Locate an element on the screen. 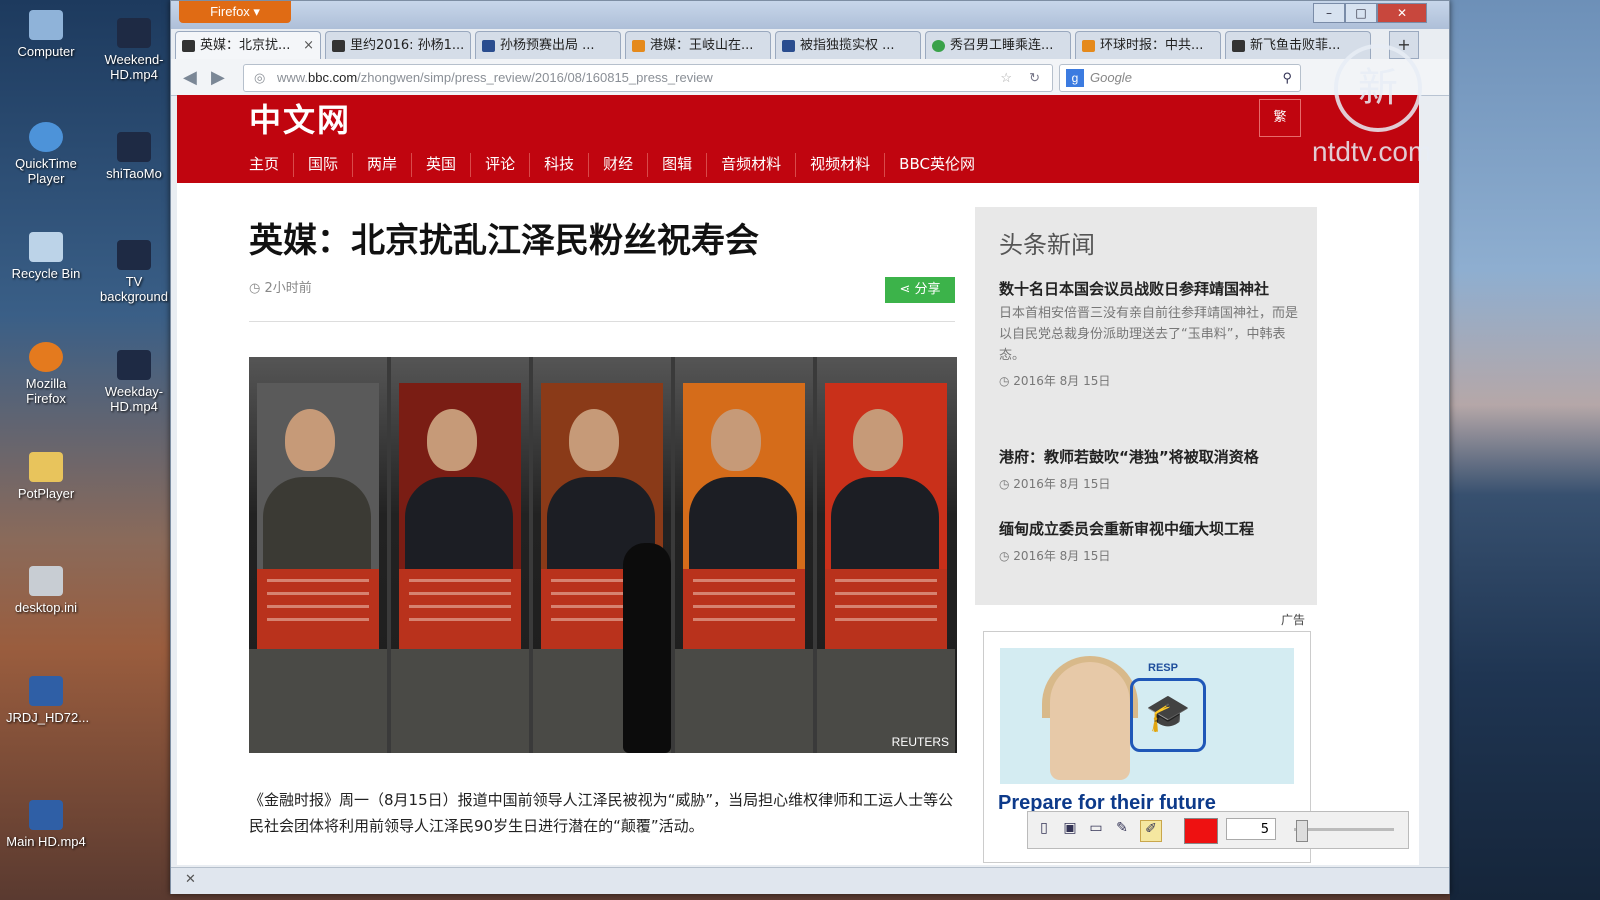 The height and width of the screenshot is (900, 1600). site-menu: 主页 国际 两岸 英国 评论 科技 财经 图辑 音频材料 视频材料 BBC英伦网 is located at coordinates (619, 165).